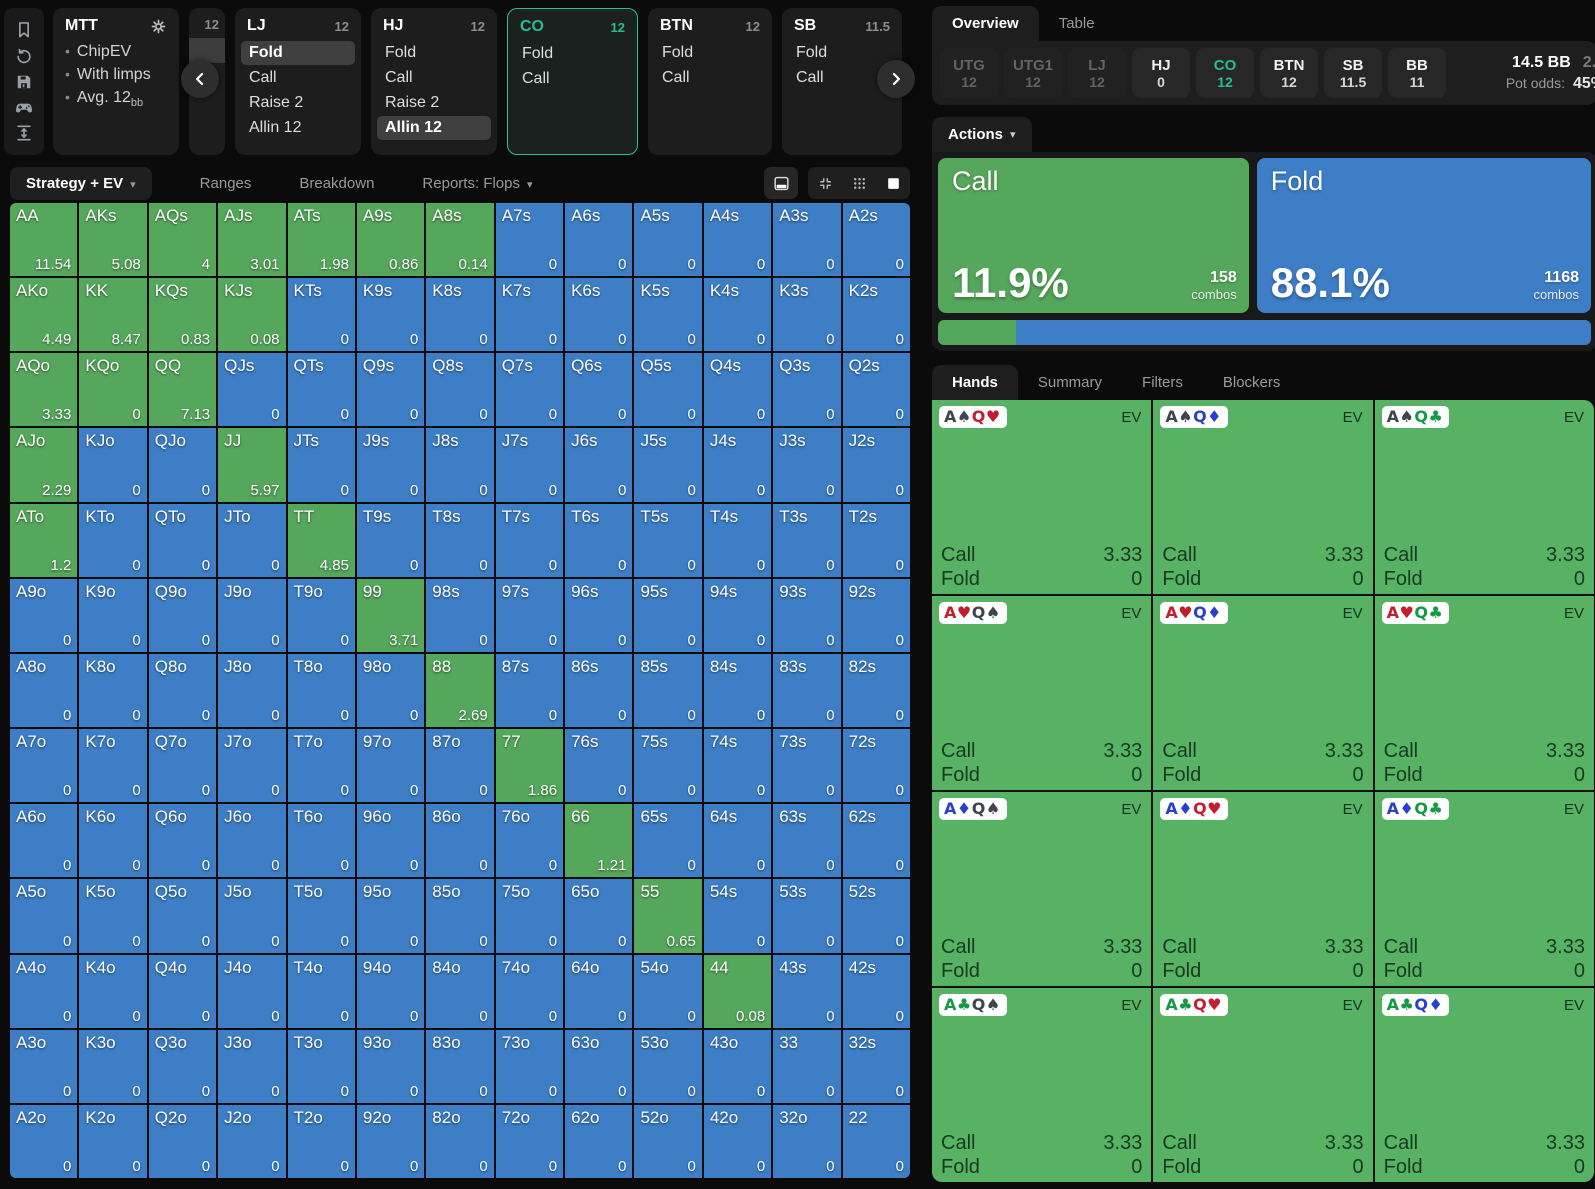  I want to click on matrix-cell-k2s: K2s 0, so click(876, 315).